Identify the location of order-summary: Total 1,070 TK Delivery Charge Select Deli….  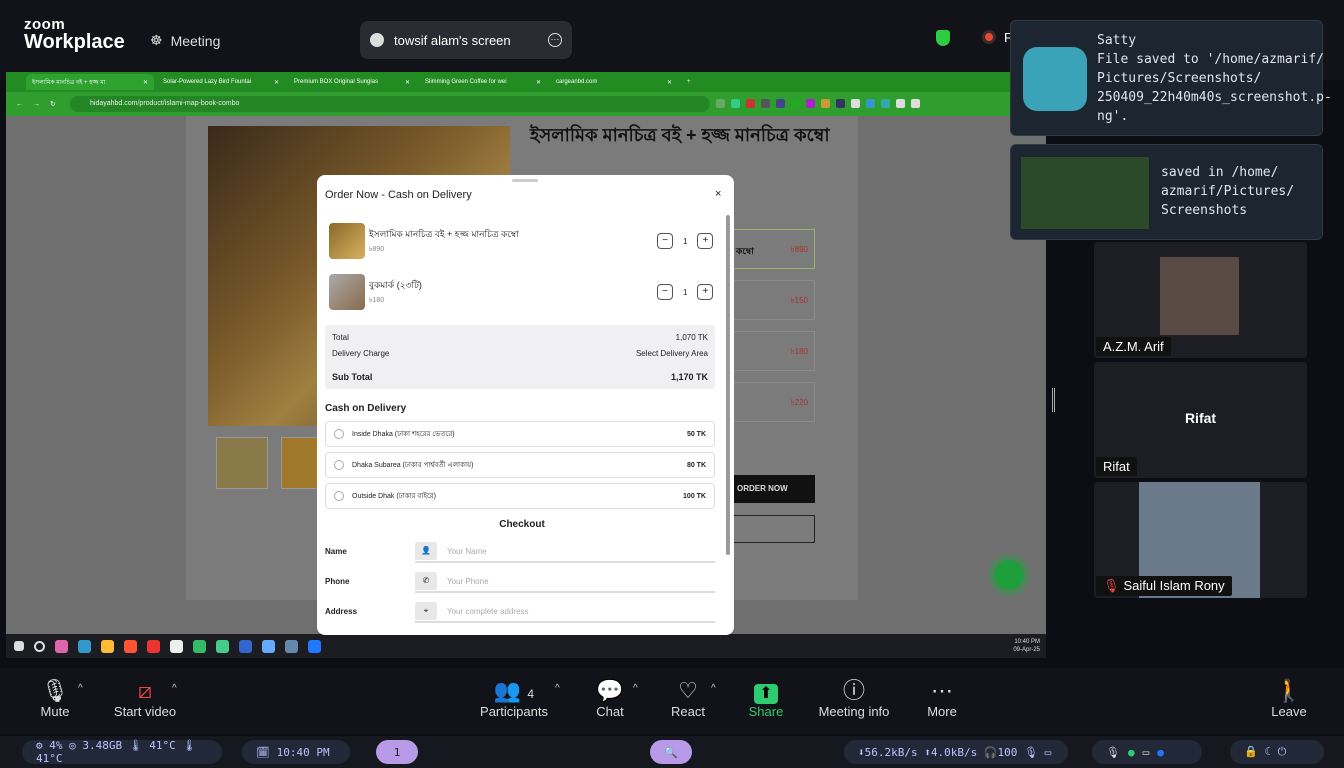
(520, 357).